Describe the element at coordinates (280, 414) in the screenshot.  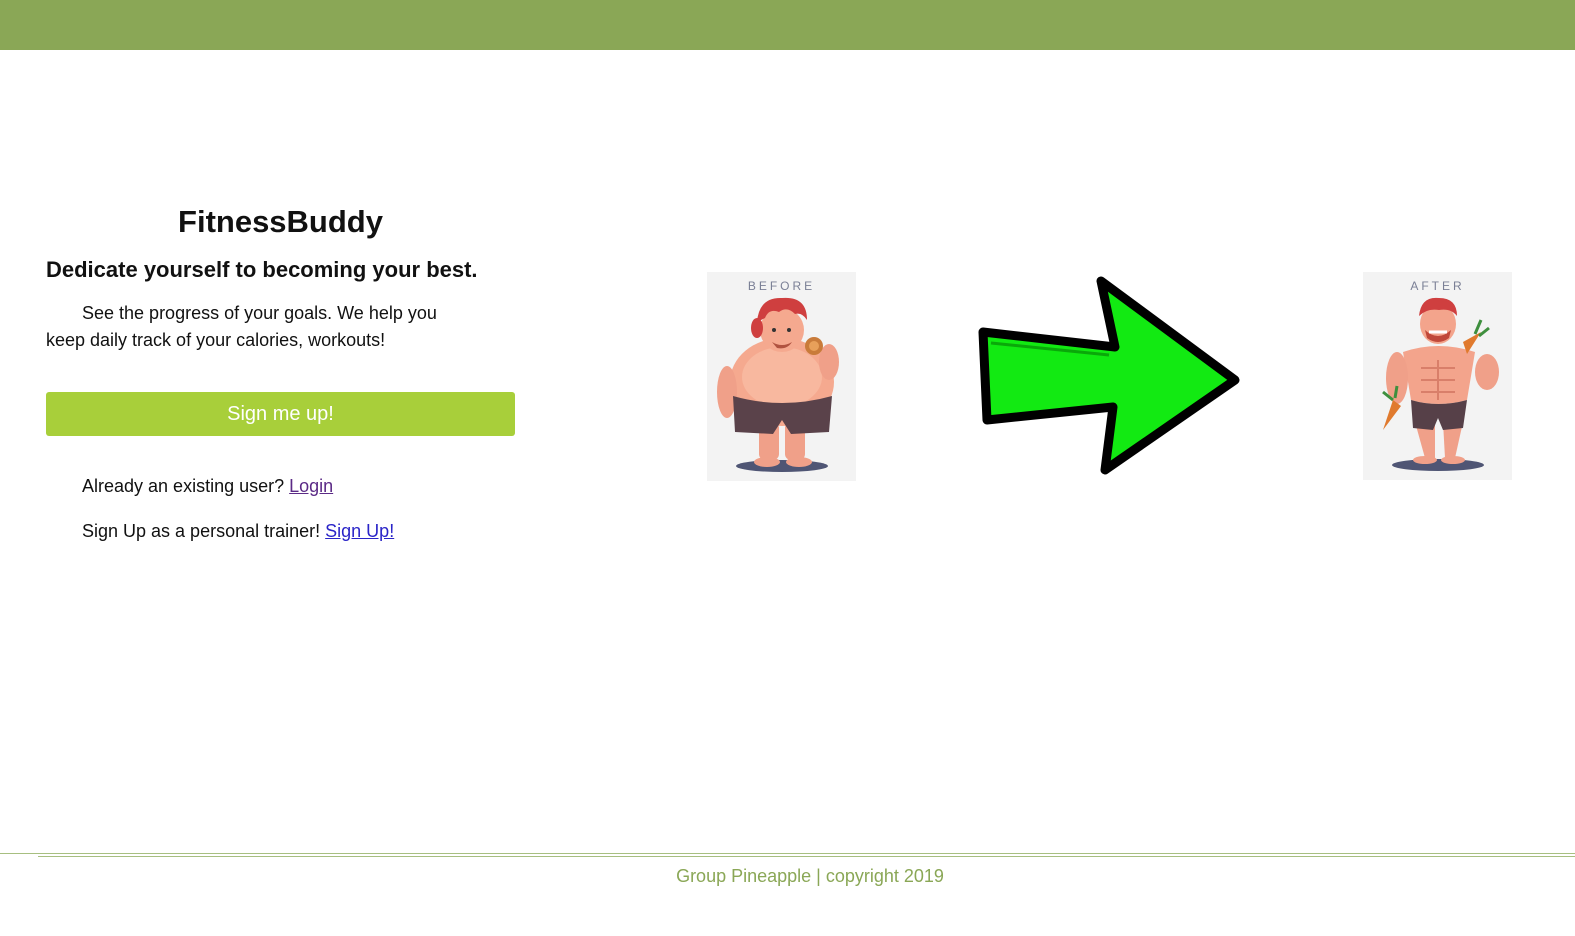
I see `sign-me-up-button: Sign me up!` at that location.